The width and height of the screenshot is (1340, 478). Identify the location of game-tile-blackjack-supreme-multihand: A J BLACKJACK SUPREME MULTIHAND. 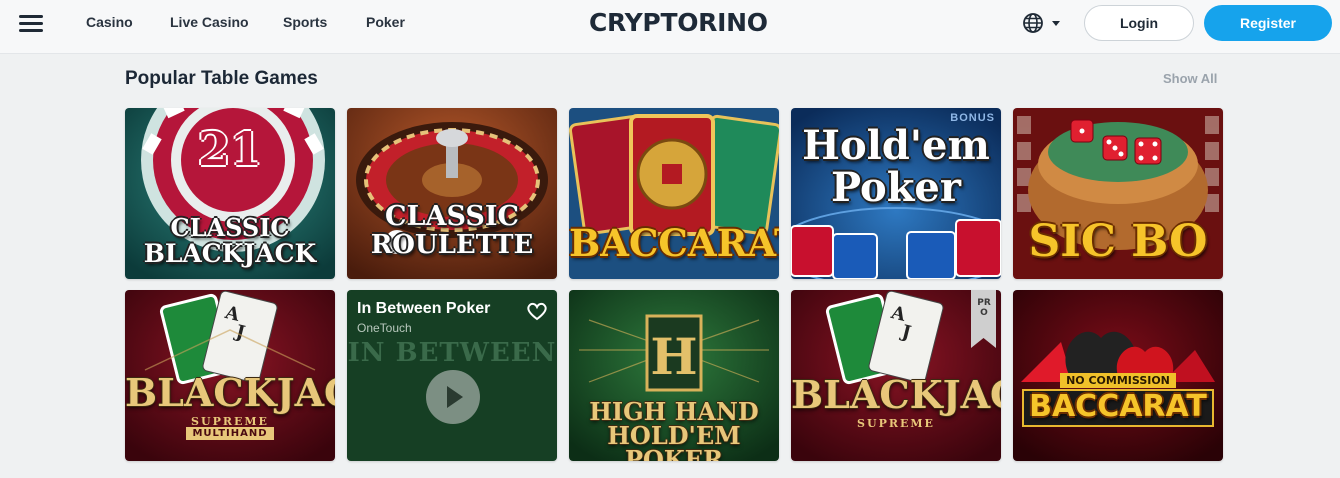
(230, 375).